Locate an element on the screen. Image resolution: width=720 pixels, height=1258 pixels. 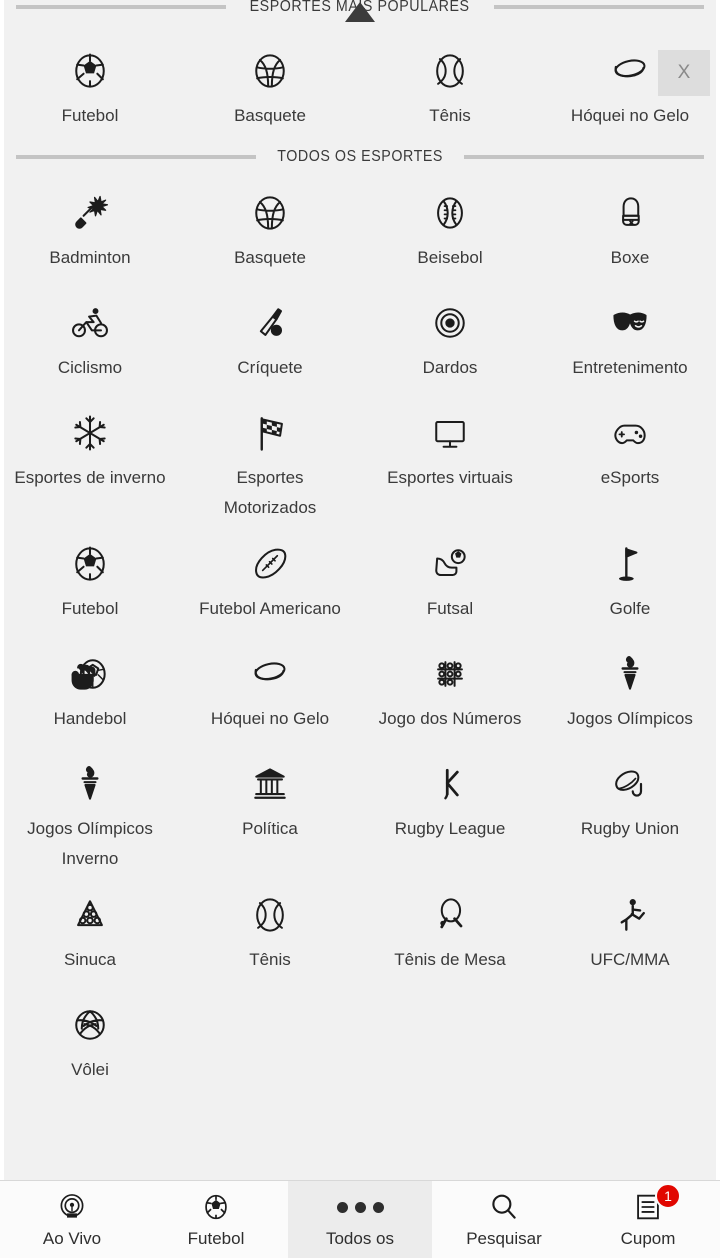
sport-label: Sinuca is located at coordinates (90, 959).